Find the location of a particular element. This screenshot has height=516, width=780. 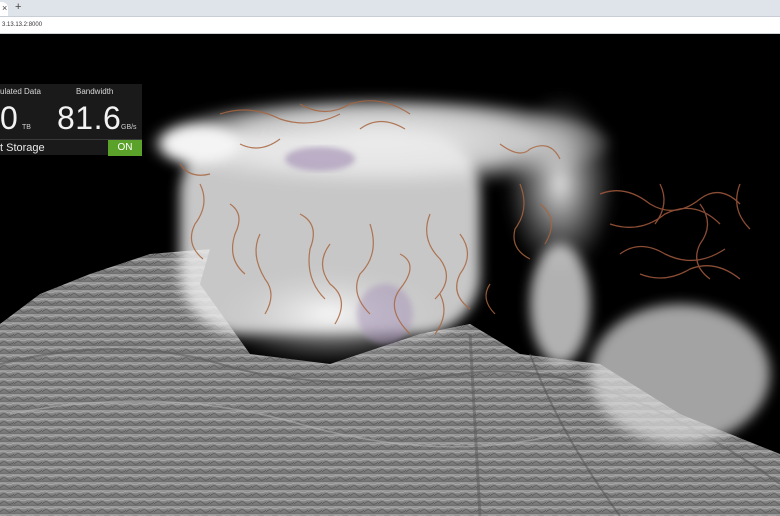

bandwidth-value: 81.6 is located at coordinates (89, 118).